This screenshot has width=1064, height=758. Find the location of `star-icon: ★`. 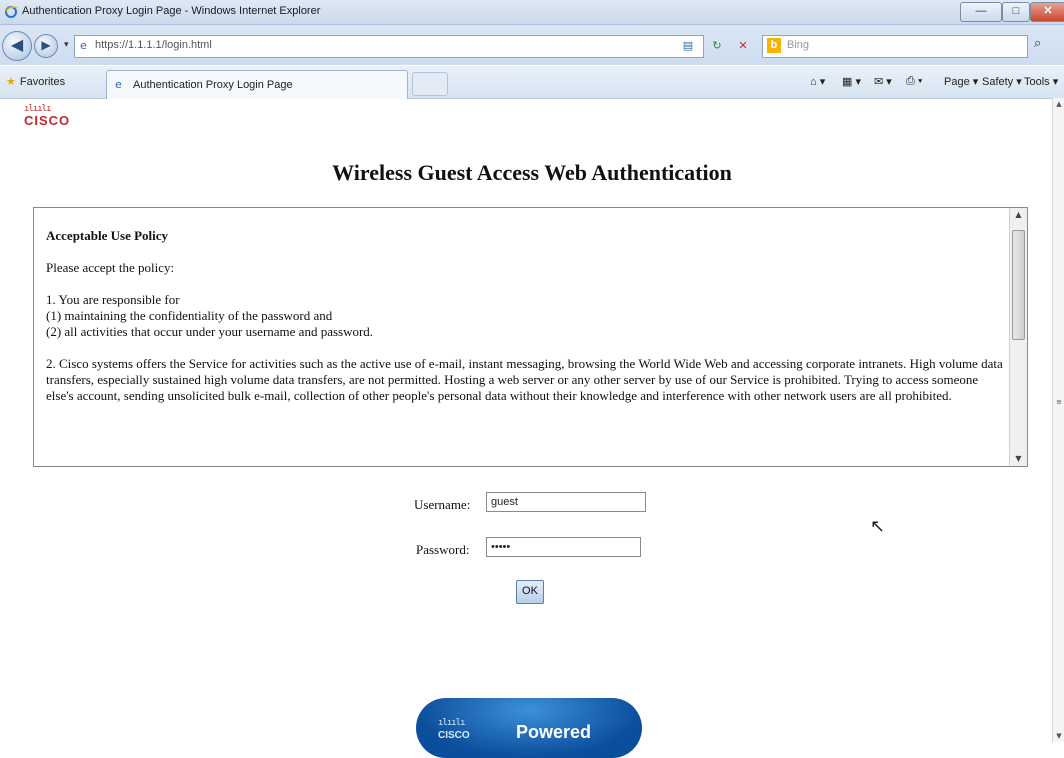

star-icon: ★ is located at coordinates (11, 82).